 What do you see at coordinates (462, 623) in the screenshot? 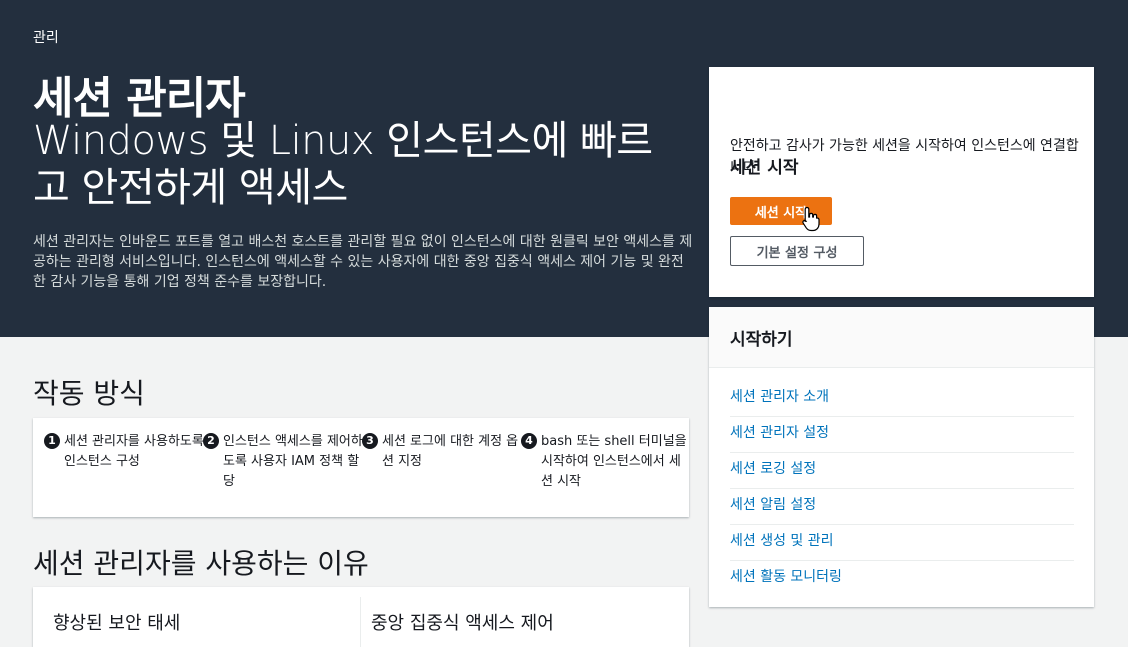
I see `benefit-access-control: 중앙 집중식 액세스 제어` at bounding box center [462, 623].